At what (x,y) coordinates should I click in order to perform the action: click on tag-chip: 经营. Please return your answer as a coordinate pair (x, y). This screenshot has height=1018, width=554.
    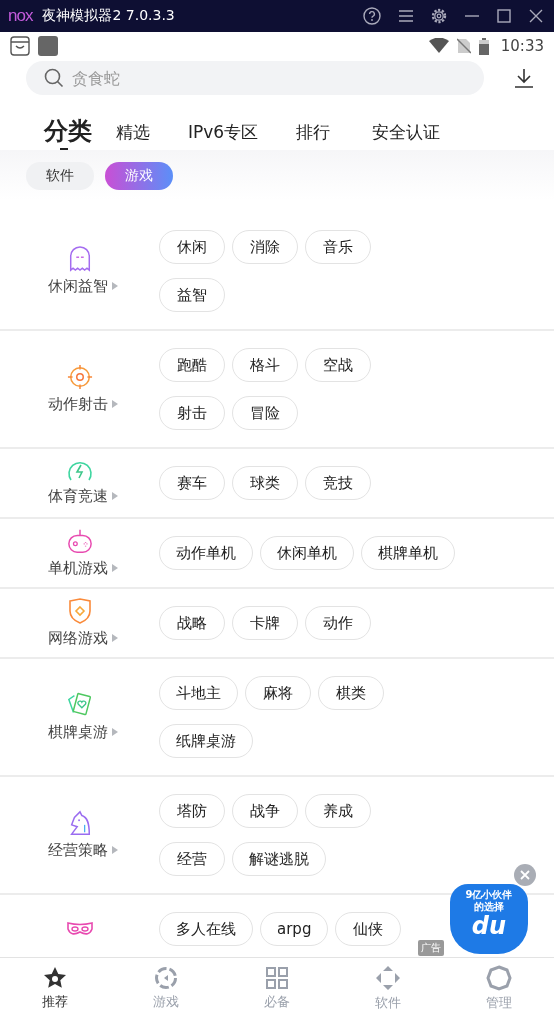
    Looking at the image, I should click on (192, 859).